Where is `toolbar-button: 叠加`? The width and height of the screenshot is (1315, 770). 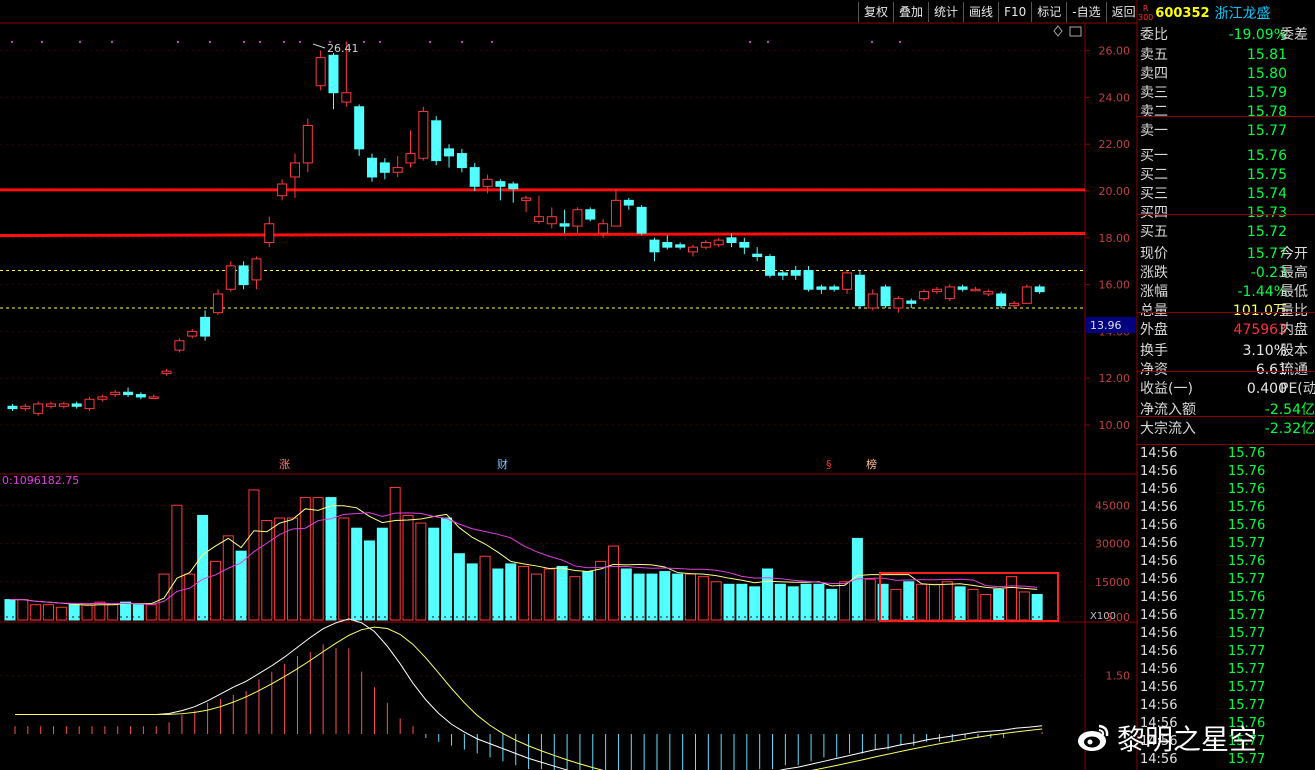 toolbar-button: 叠加 is located at coordinates (910, 12).